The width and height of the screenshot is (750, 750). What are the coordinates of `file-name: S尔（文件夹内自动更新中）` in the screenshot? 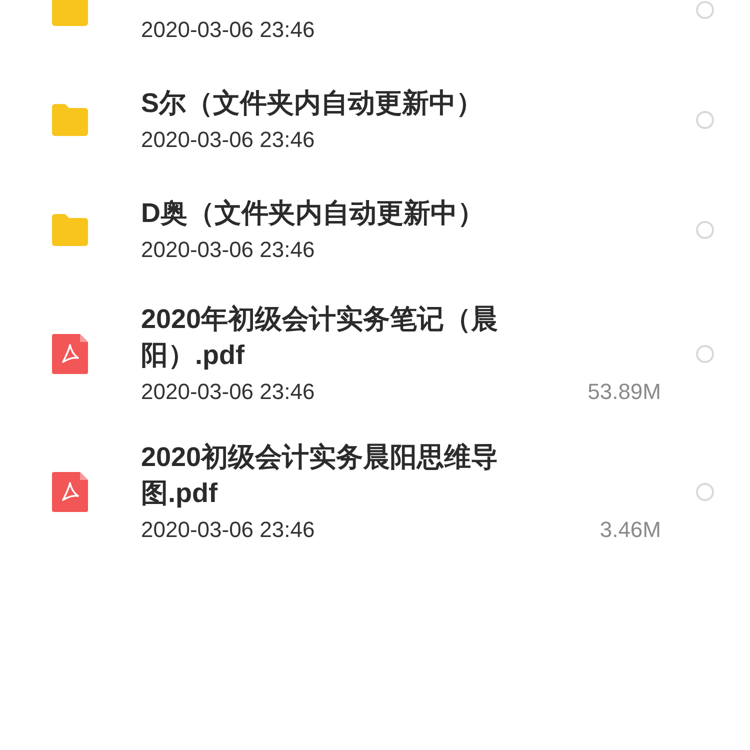 It's located at (312, 103).